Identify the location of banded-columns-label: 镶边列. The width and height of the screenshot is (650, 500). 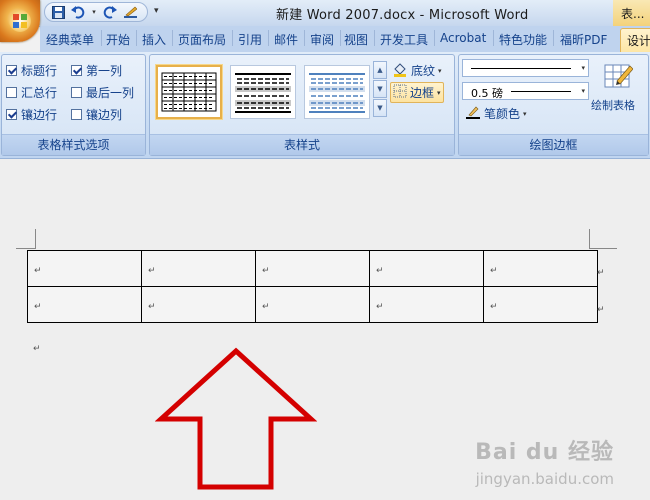
(104, 115).